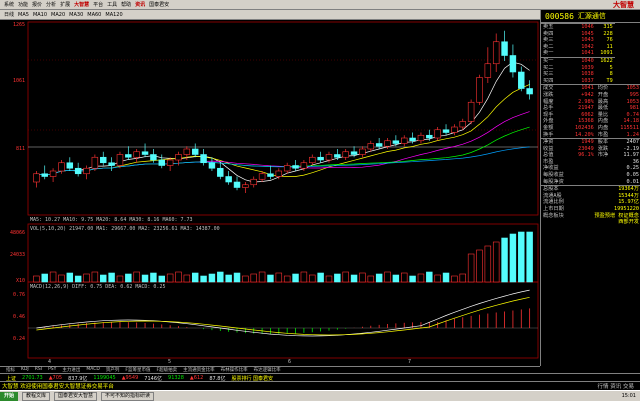 The image size is (640, 401). What do you see at coordinates (583, 175) in the screenshot?
I see `stat-value` at bounding box center [583, 175].